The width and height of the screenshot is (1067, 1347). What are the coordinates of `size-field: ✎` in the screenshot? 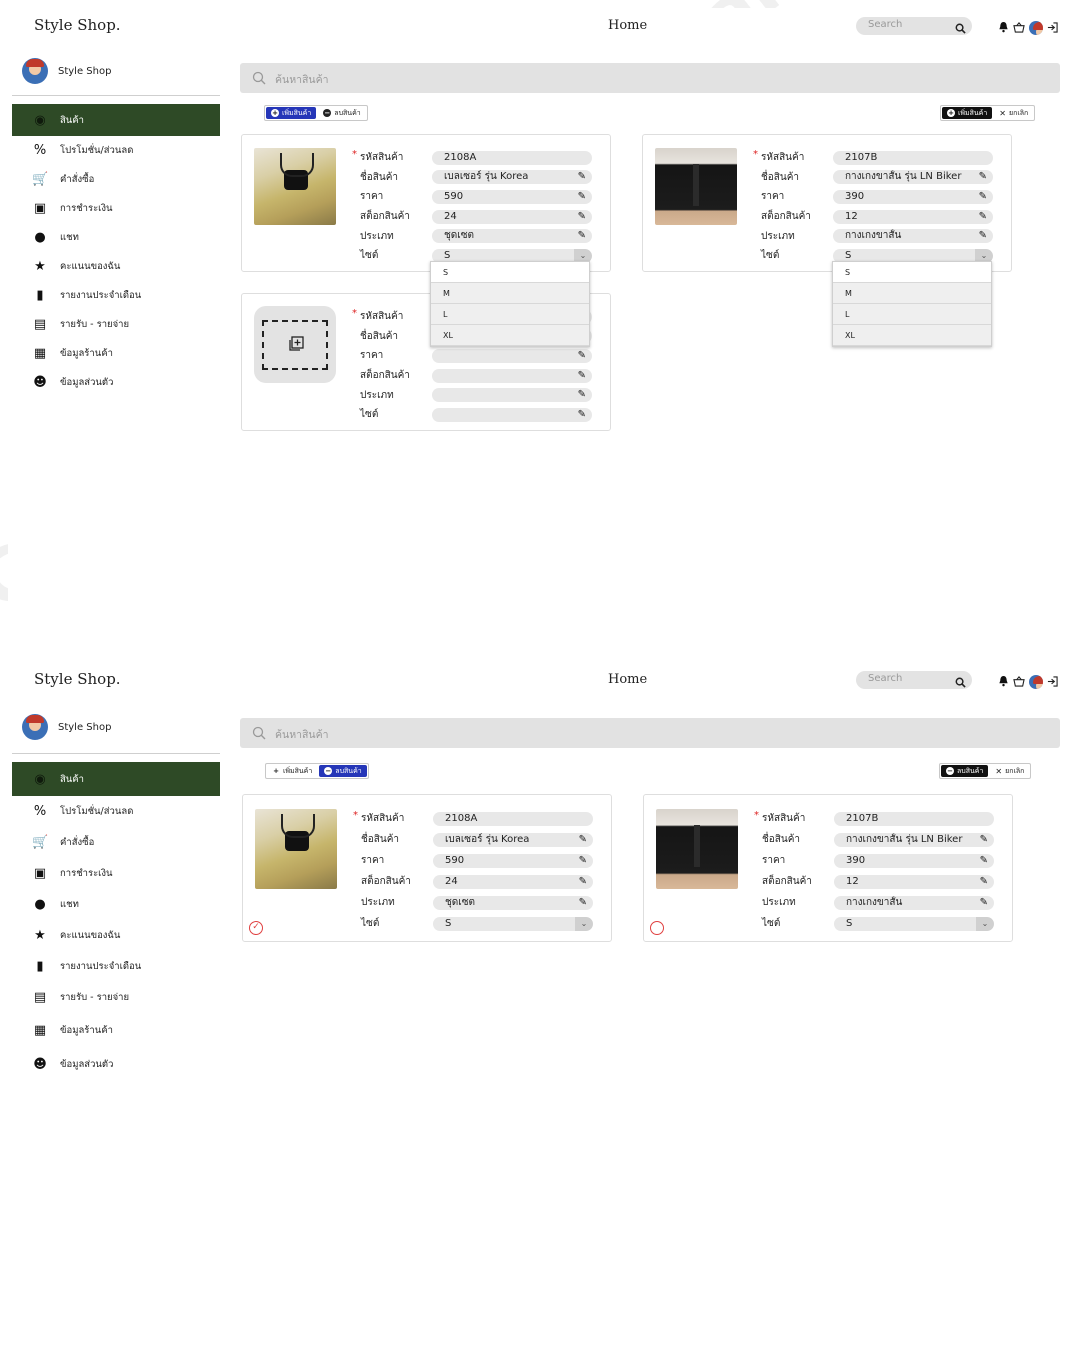 It's located at (512, 414).